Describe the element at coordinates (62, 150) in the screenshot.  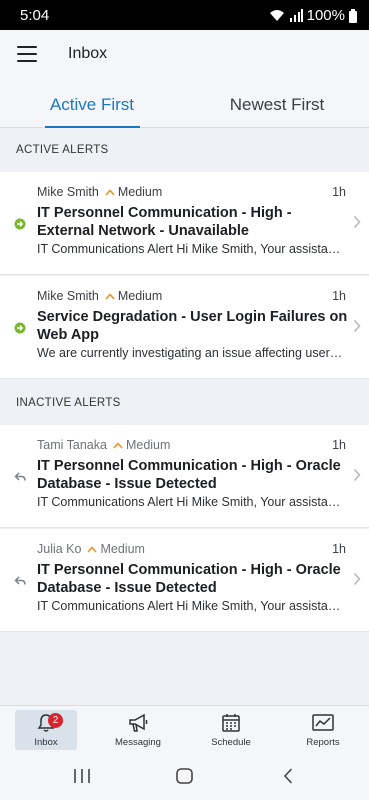
I see `active-alerts-header: ACTIVE ALERTS` at that location.